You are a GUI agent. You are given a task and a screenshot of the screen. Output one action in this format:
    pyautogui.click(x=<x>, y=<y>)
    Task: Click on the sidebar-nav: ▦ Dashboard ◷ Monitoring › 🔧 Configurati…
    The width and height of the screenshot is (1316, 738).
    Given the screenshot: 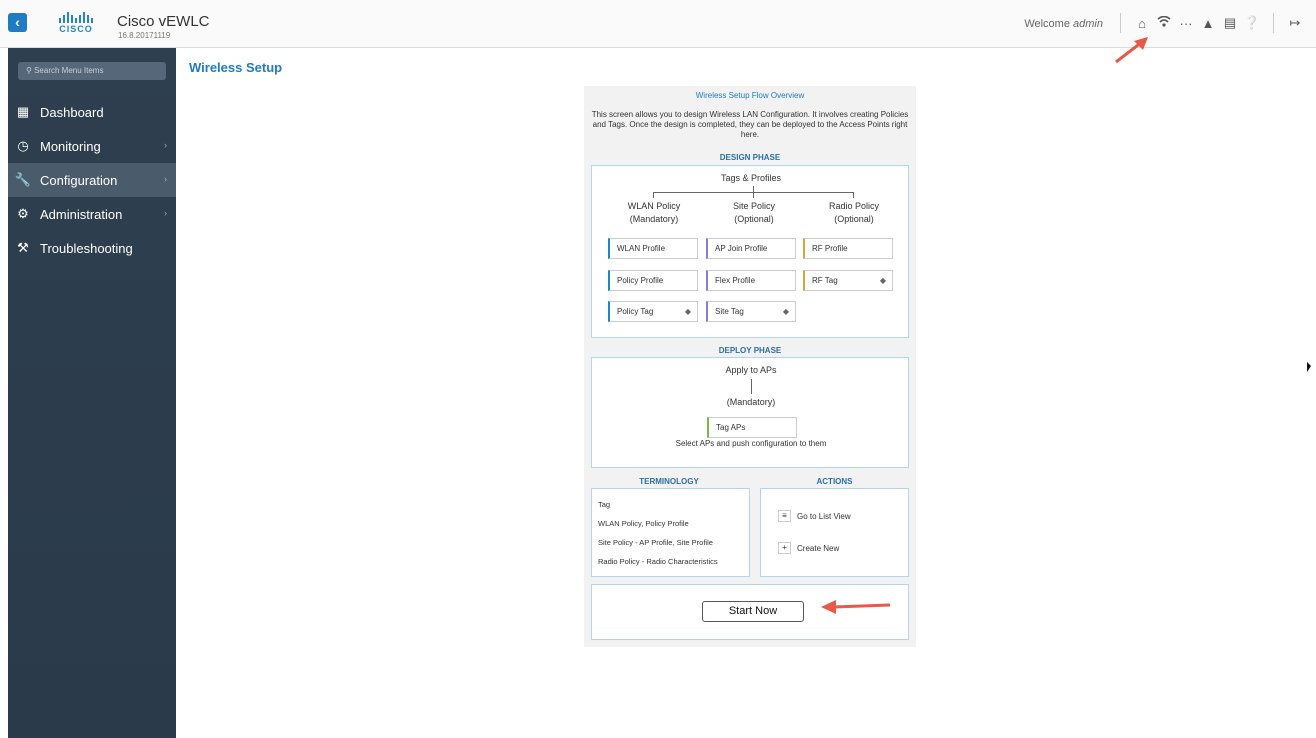 What is the action you would take?
    pyautogui.click(x=92, y=180)
    